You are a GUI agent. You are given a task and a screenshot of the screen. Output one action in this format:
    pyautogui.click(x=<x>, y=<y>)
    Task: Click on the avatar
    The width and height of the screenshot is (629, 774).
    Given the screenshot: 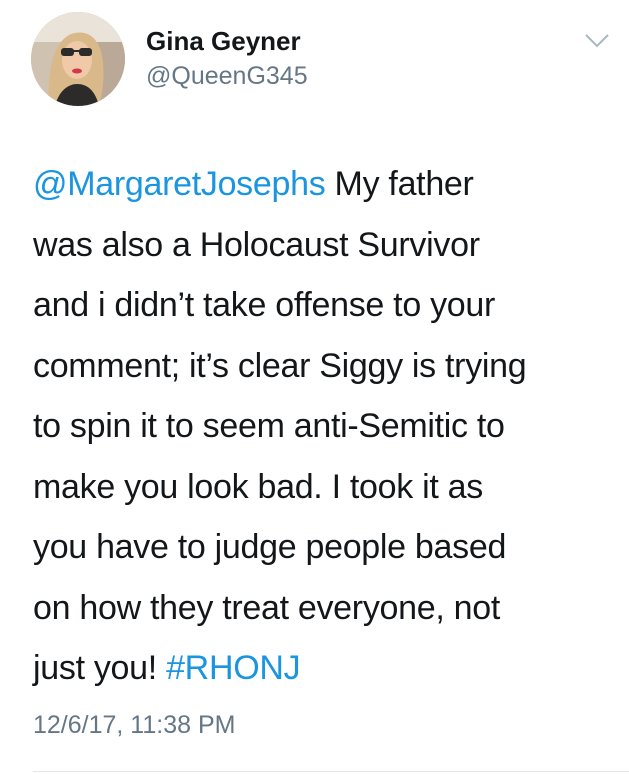 What is the action you would take?
    pyautogui.click(x=78, y=59)
    